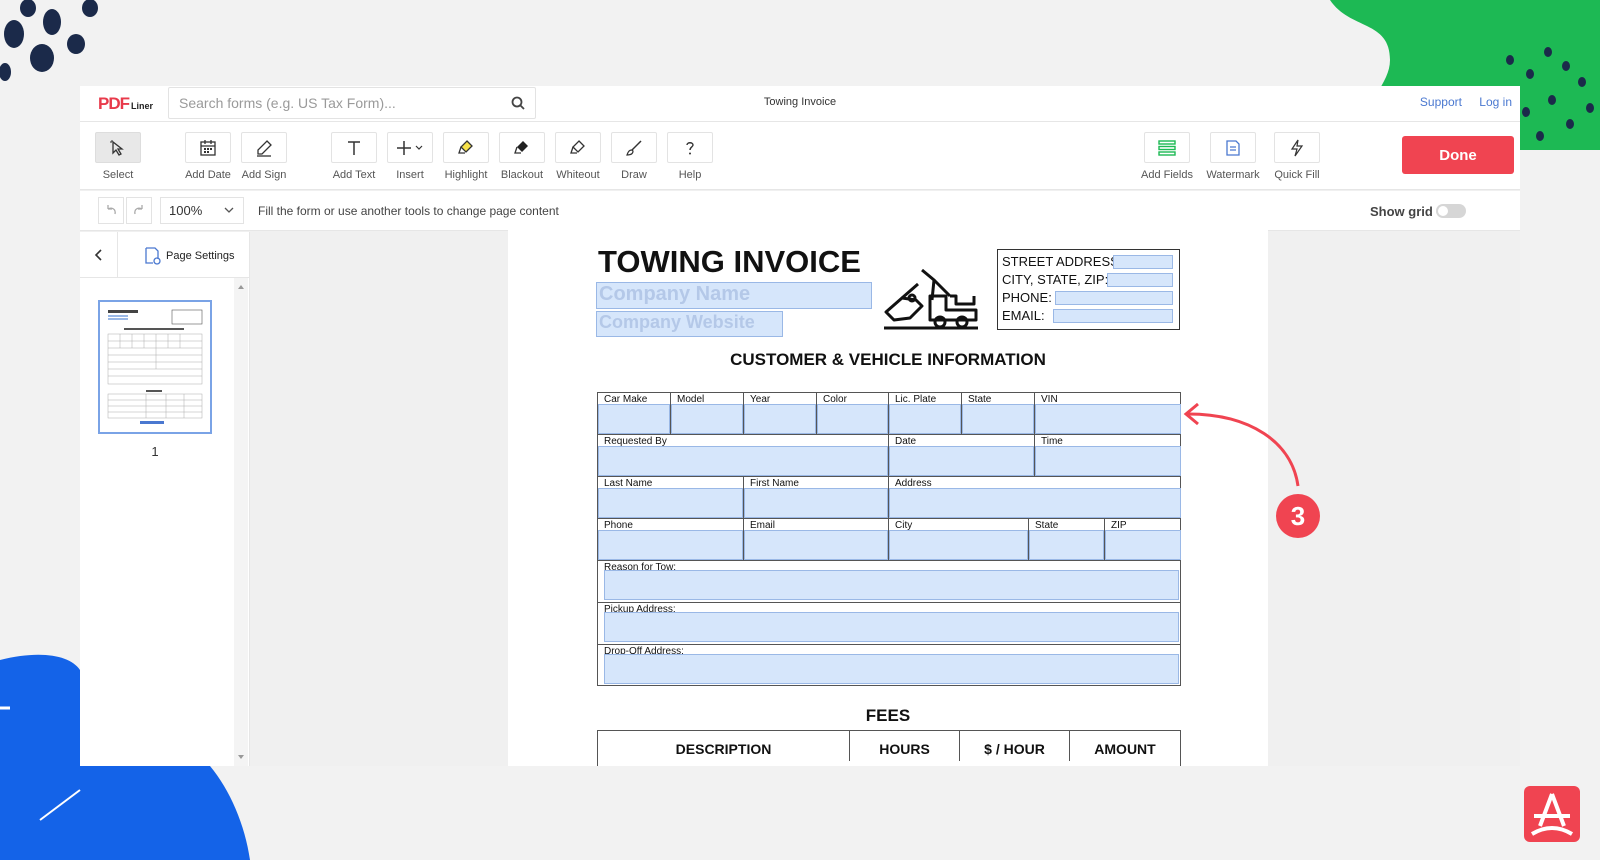 Image resolution: width=1600 pixels, height=860 pixels. What do you see at coordinates (208, 147) in the screenshot?
I see `calendar-icon` at bounding box center [208, 147].